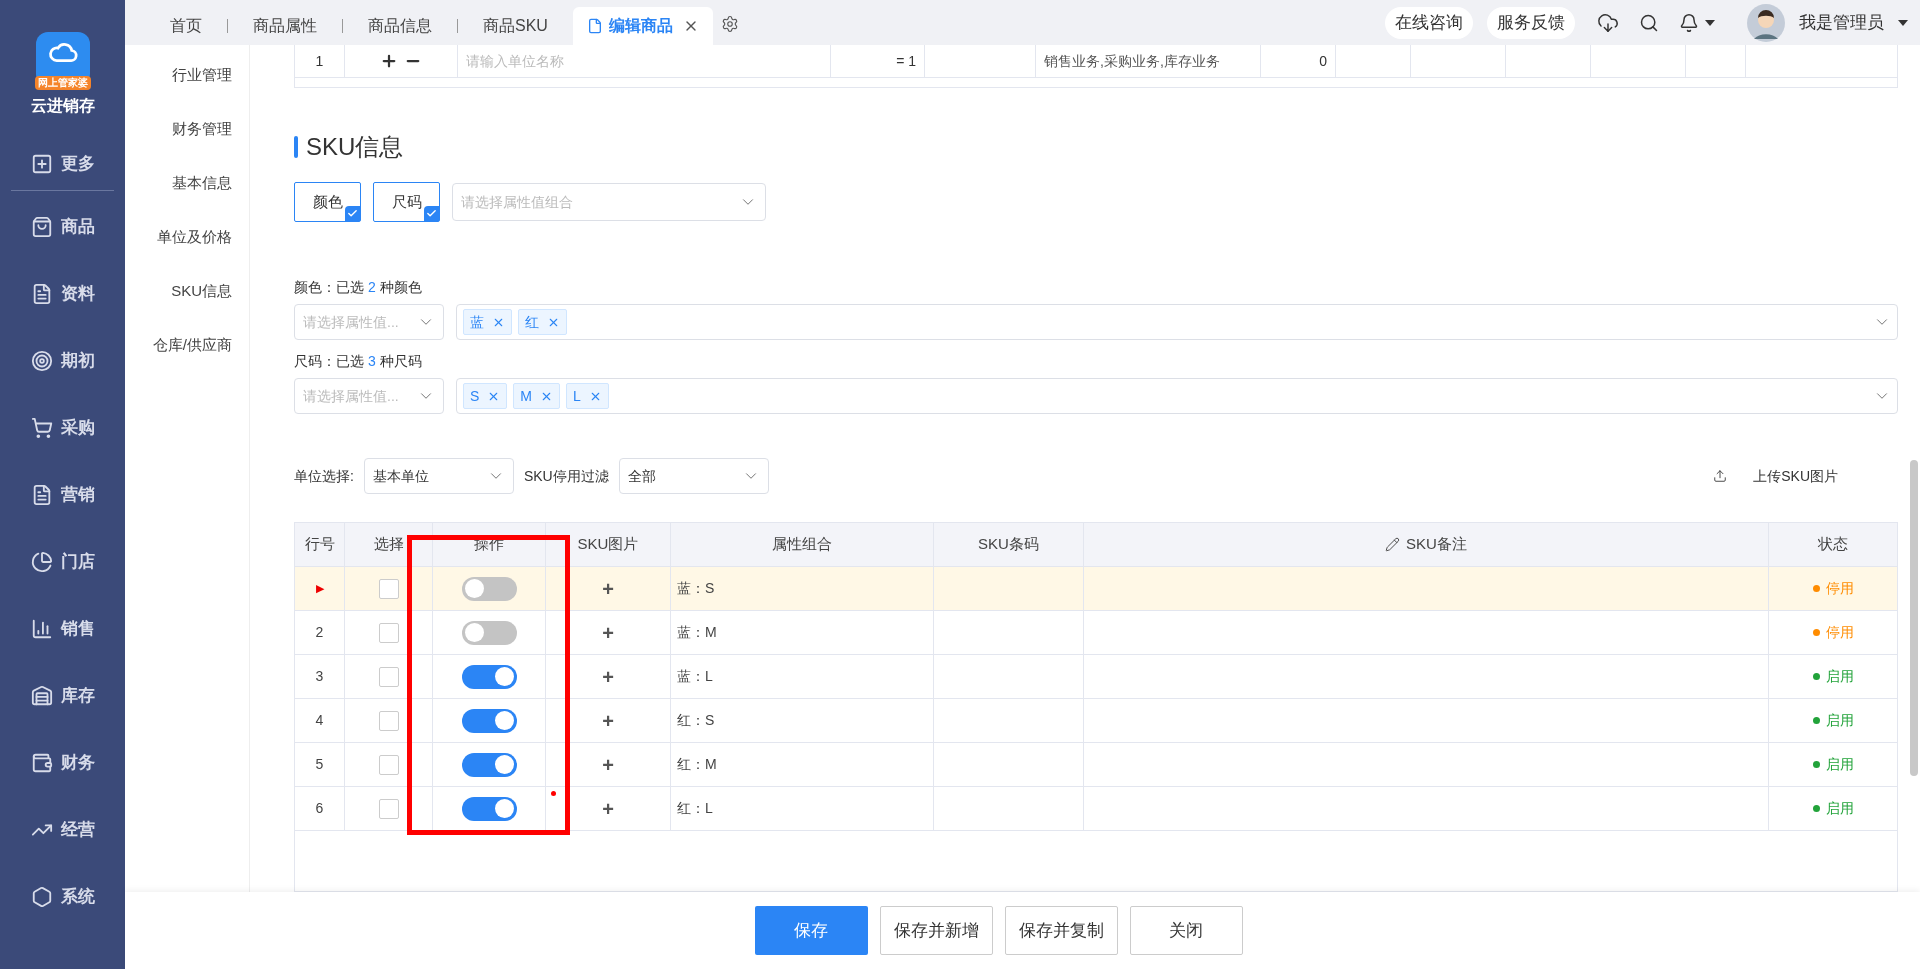 The width and height of the screenshot is (1920, 969). What do you see at coordinates (1841, 22) in the screenshot?
I see `user-name: 我是管理员` at bounding box center [1841, 22].